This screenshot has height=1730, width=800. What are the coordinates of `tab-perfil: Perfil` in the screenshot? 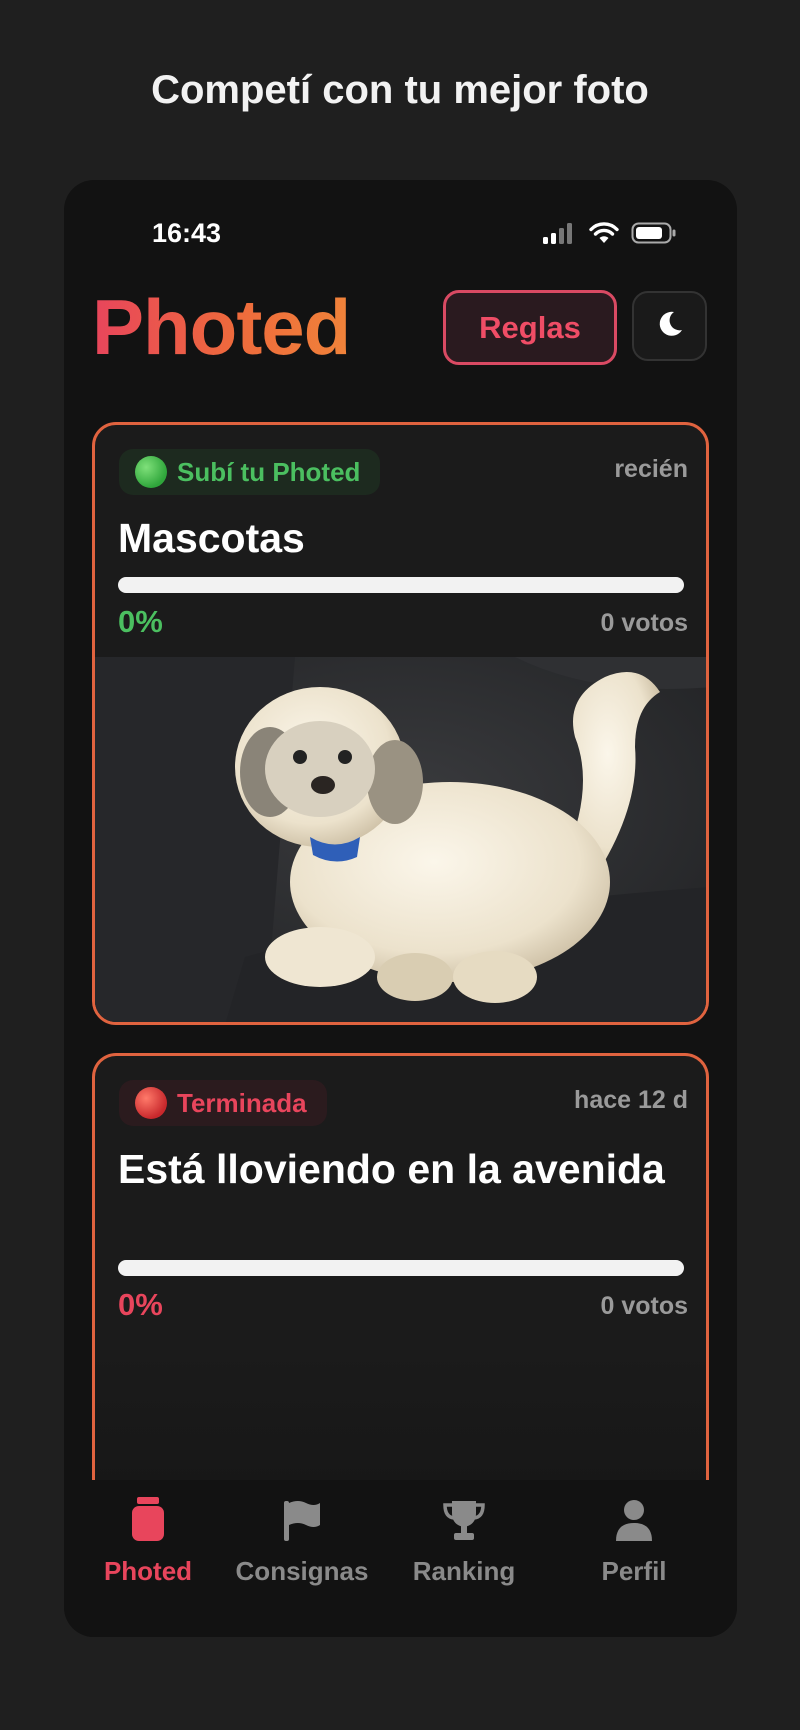 It's located at (634, 1543).